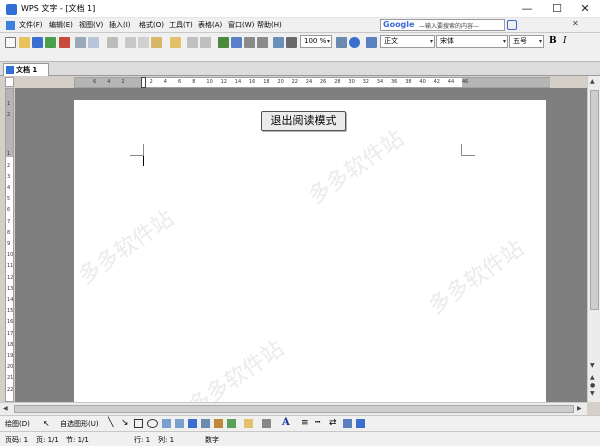 This screenshot has height=446, width=600. I want to click on menubar-close-icon: ✕, so click(575, 23).